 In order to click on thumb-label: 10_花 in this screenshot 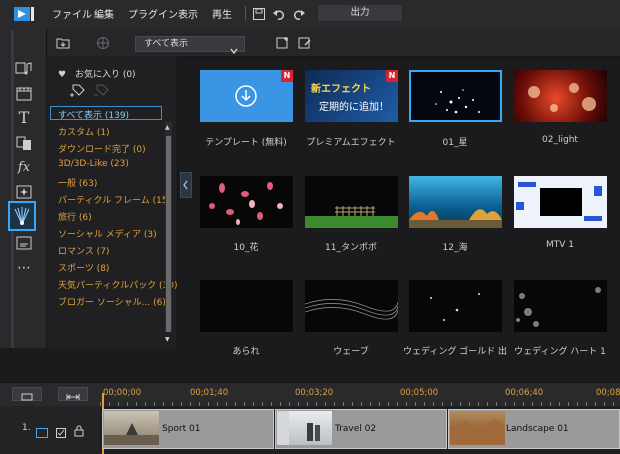, I will do `click(246, 248)`.